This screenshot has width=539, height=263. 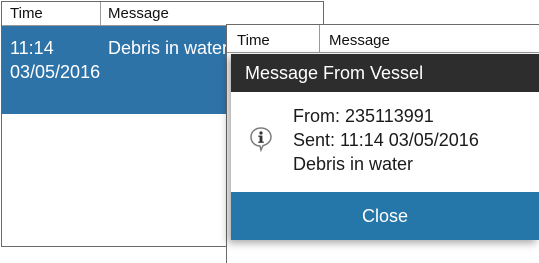 I want to click on row-date: 03/05/2016, so click(x=55, y=72).